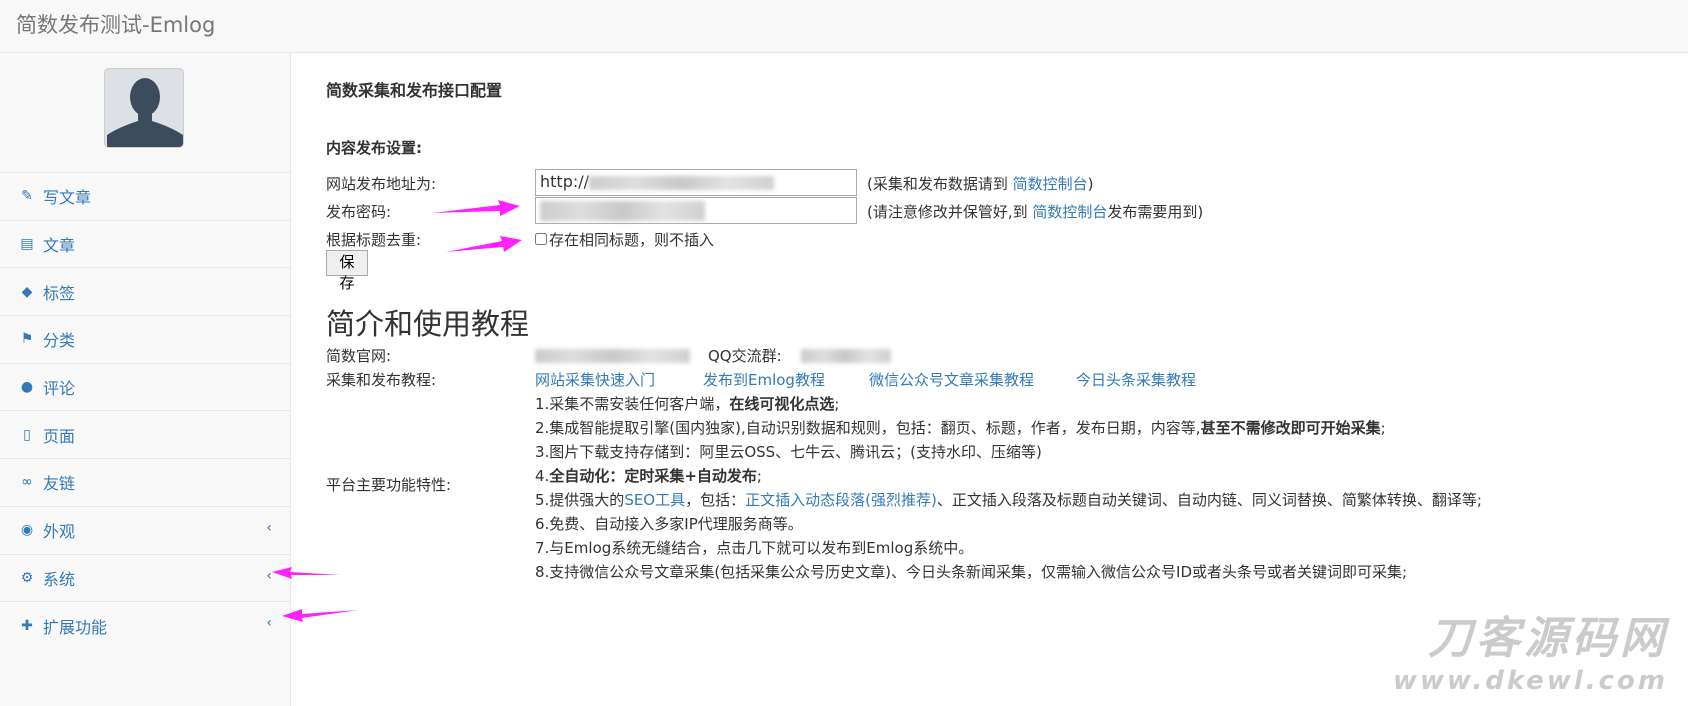  I want to click on sidebar-item-label: 友链, so click(59, 484).